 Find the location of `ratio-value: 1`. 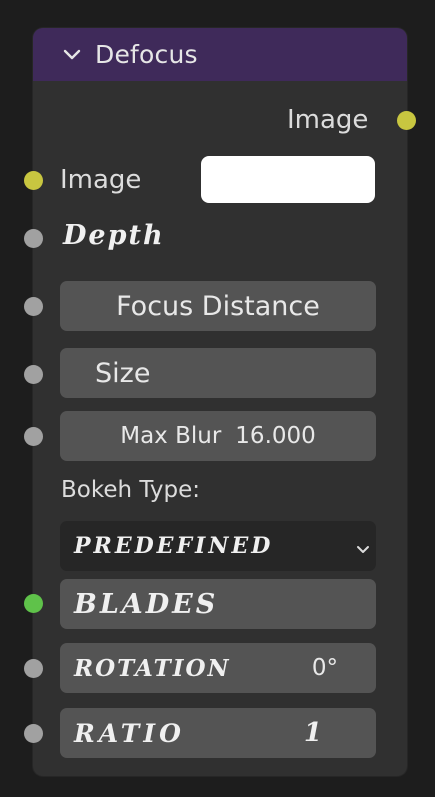

ratio-value: 1 is located at coordinates (313, 733).